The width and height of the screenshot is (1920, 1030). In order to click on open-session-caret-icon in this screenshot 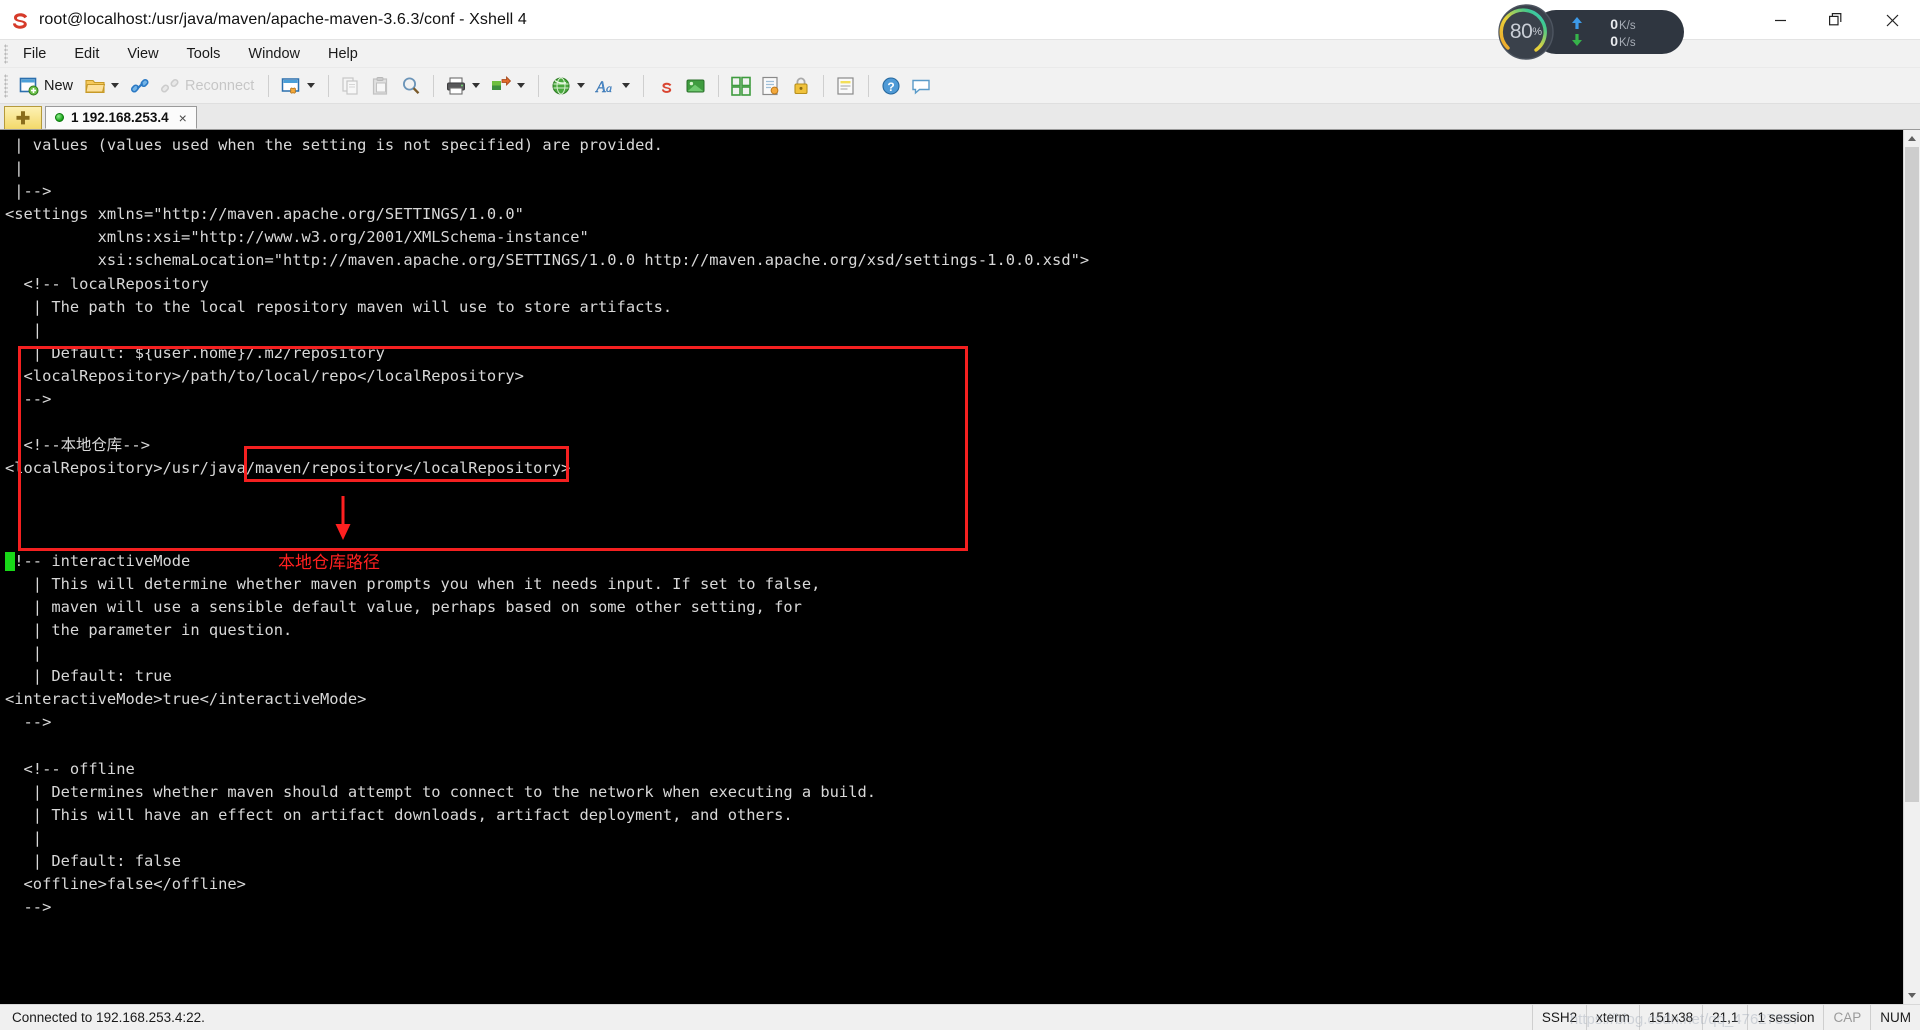, I will do `click(115, 85)`.